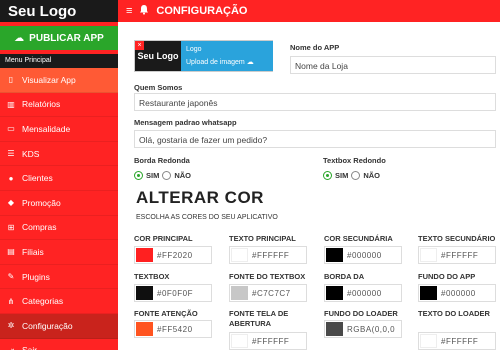  What do you see at coordinates (59, 228) in the screenshot?
I see `sidebar-item-7: ⊞ Compras` at bounding box center [59, 228].